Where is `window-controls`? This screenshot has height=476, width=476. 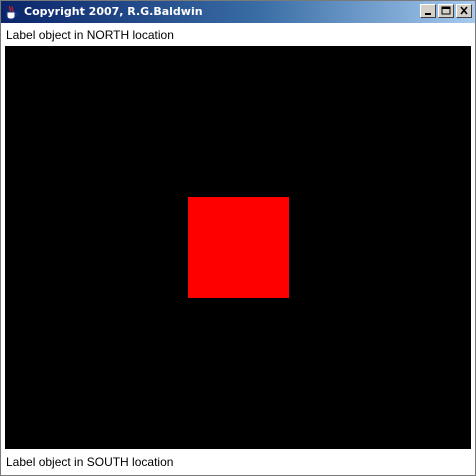
window-controls is located at coordinates (446, 11).